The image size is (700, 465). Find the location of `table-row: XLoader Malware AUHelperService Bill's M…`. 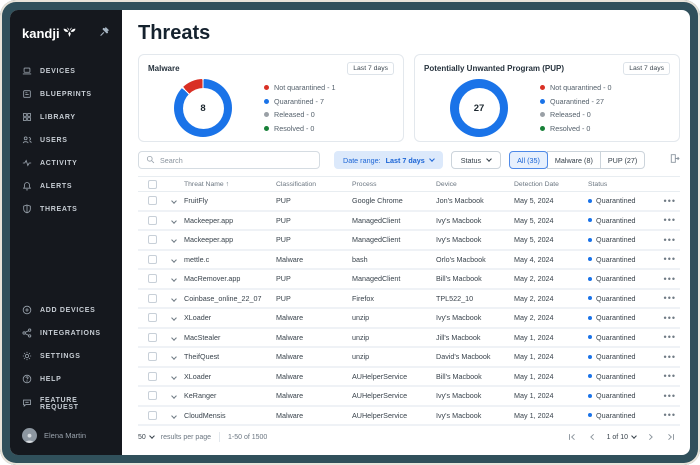

table-row: XLoader Malware AUHelperService Bill's M… is located at coordinates (409, 377).